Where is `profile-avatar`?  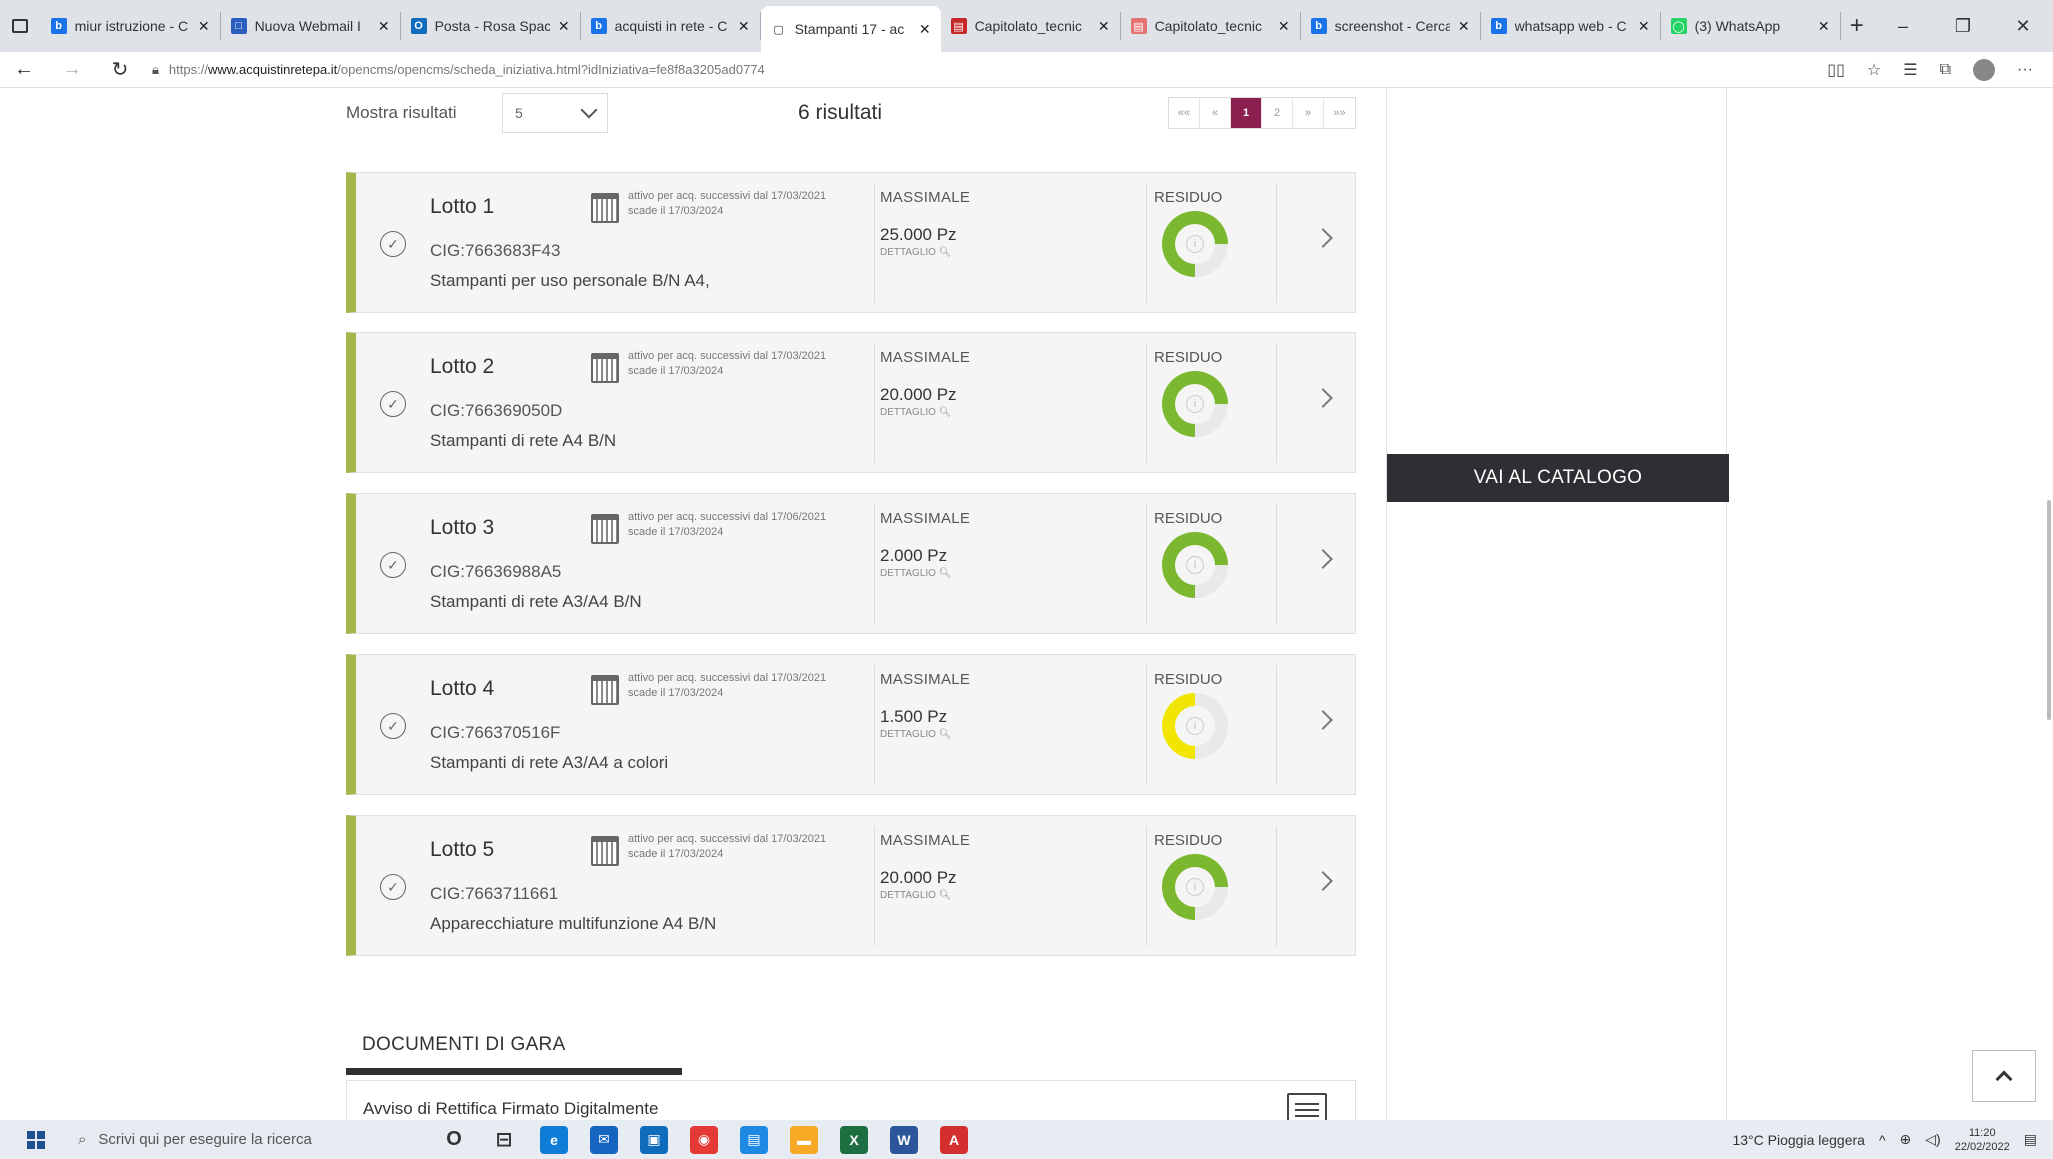
profile-avatar is located at coordinates (1984, 69).